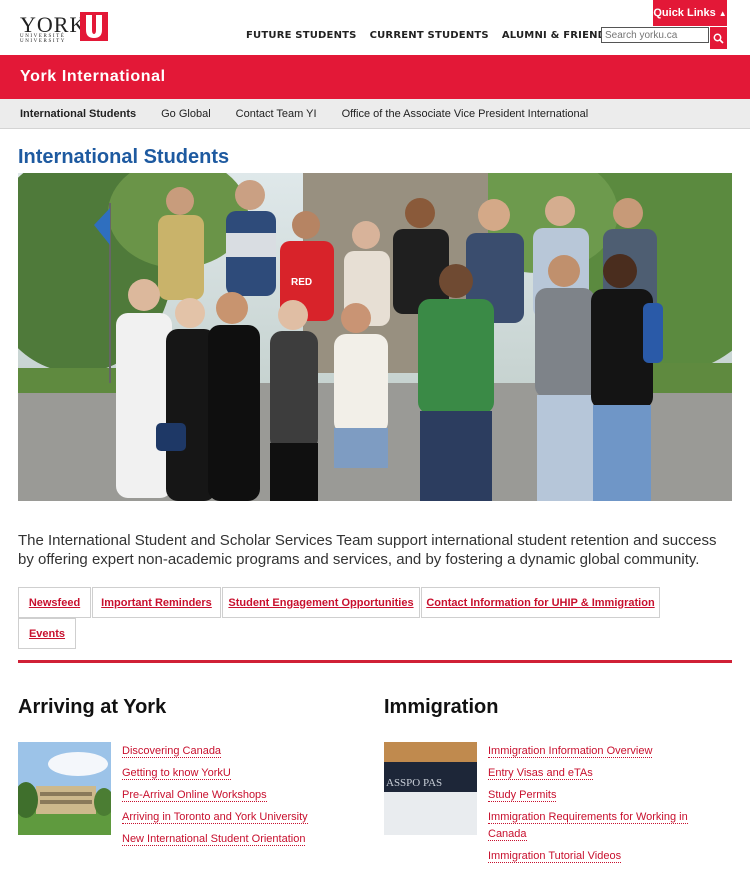 The image size is (750, 870). I want to click on search-button, so click(718, 38).